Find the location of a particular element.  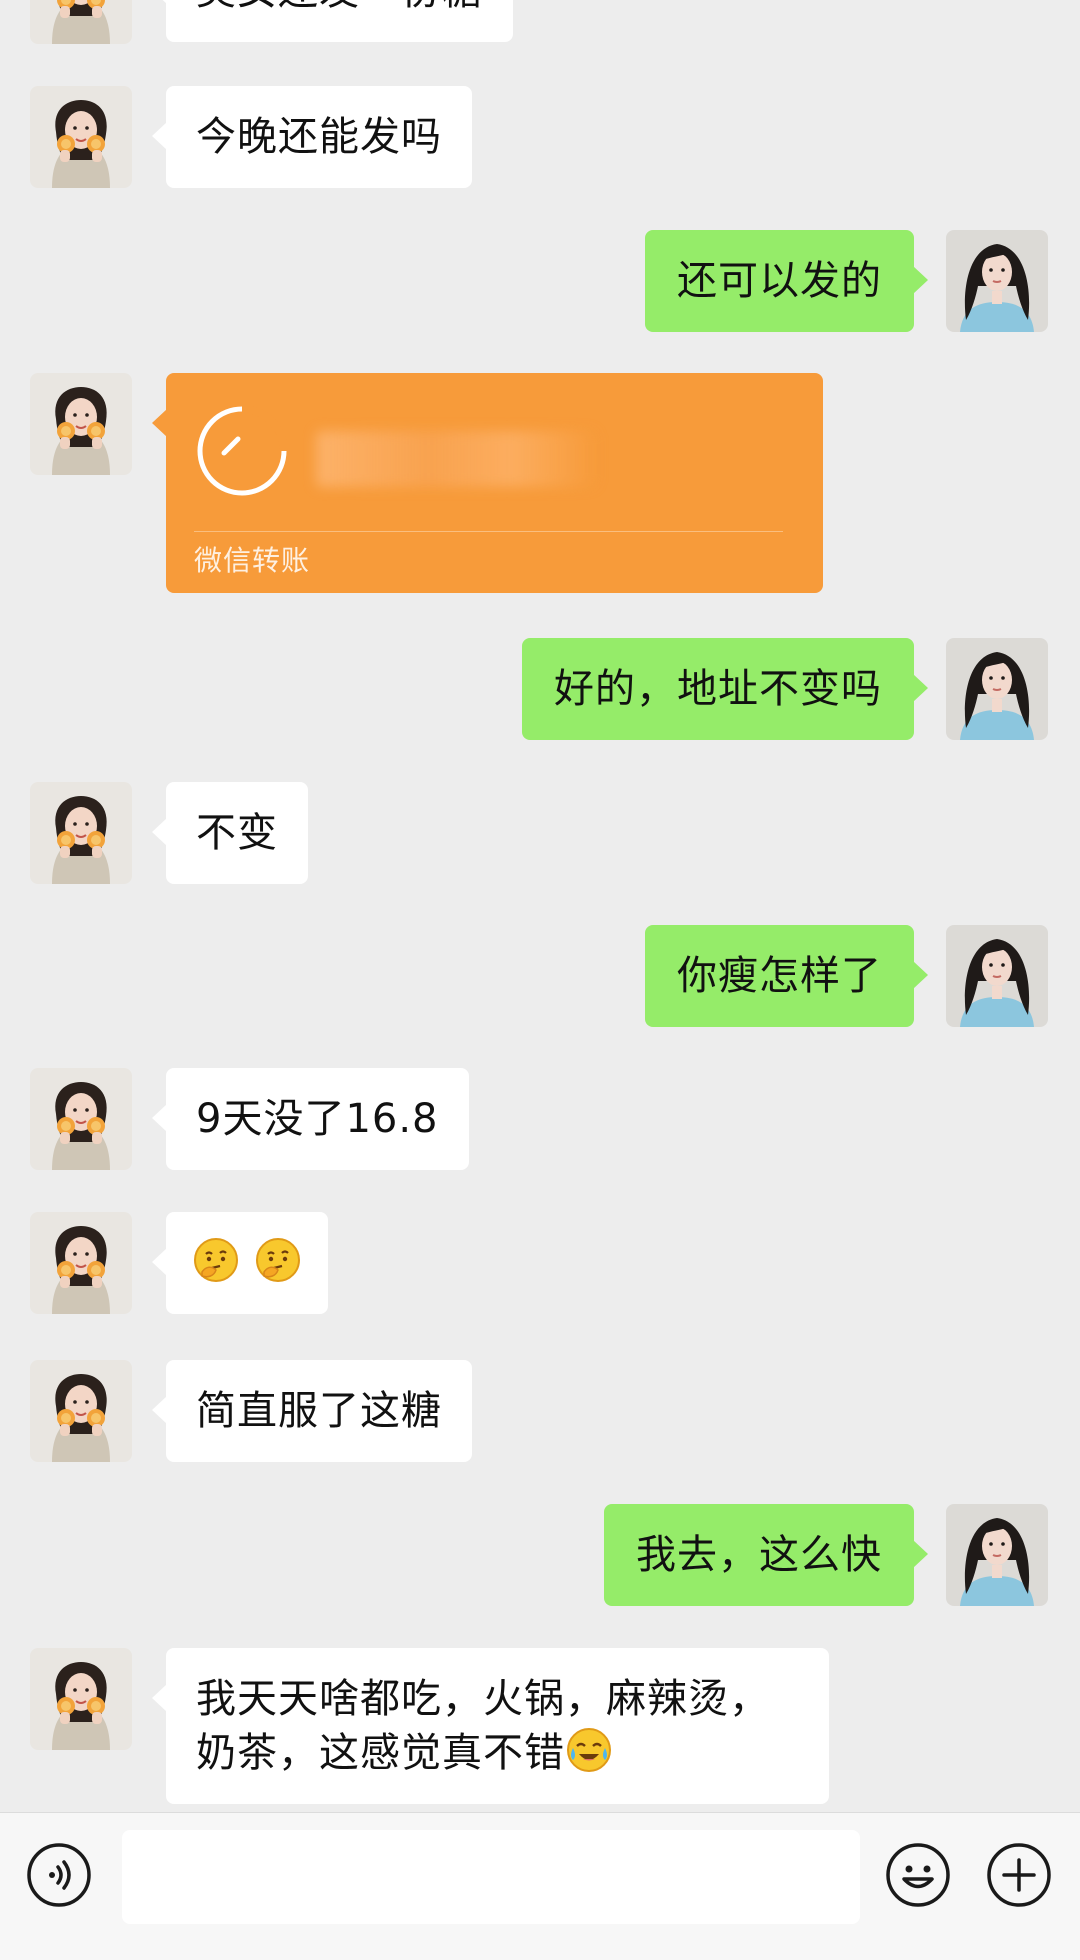

message-line-with-emoji: 奶茶，这感觉真不错 is located at coordinates (497, 1753).